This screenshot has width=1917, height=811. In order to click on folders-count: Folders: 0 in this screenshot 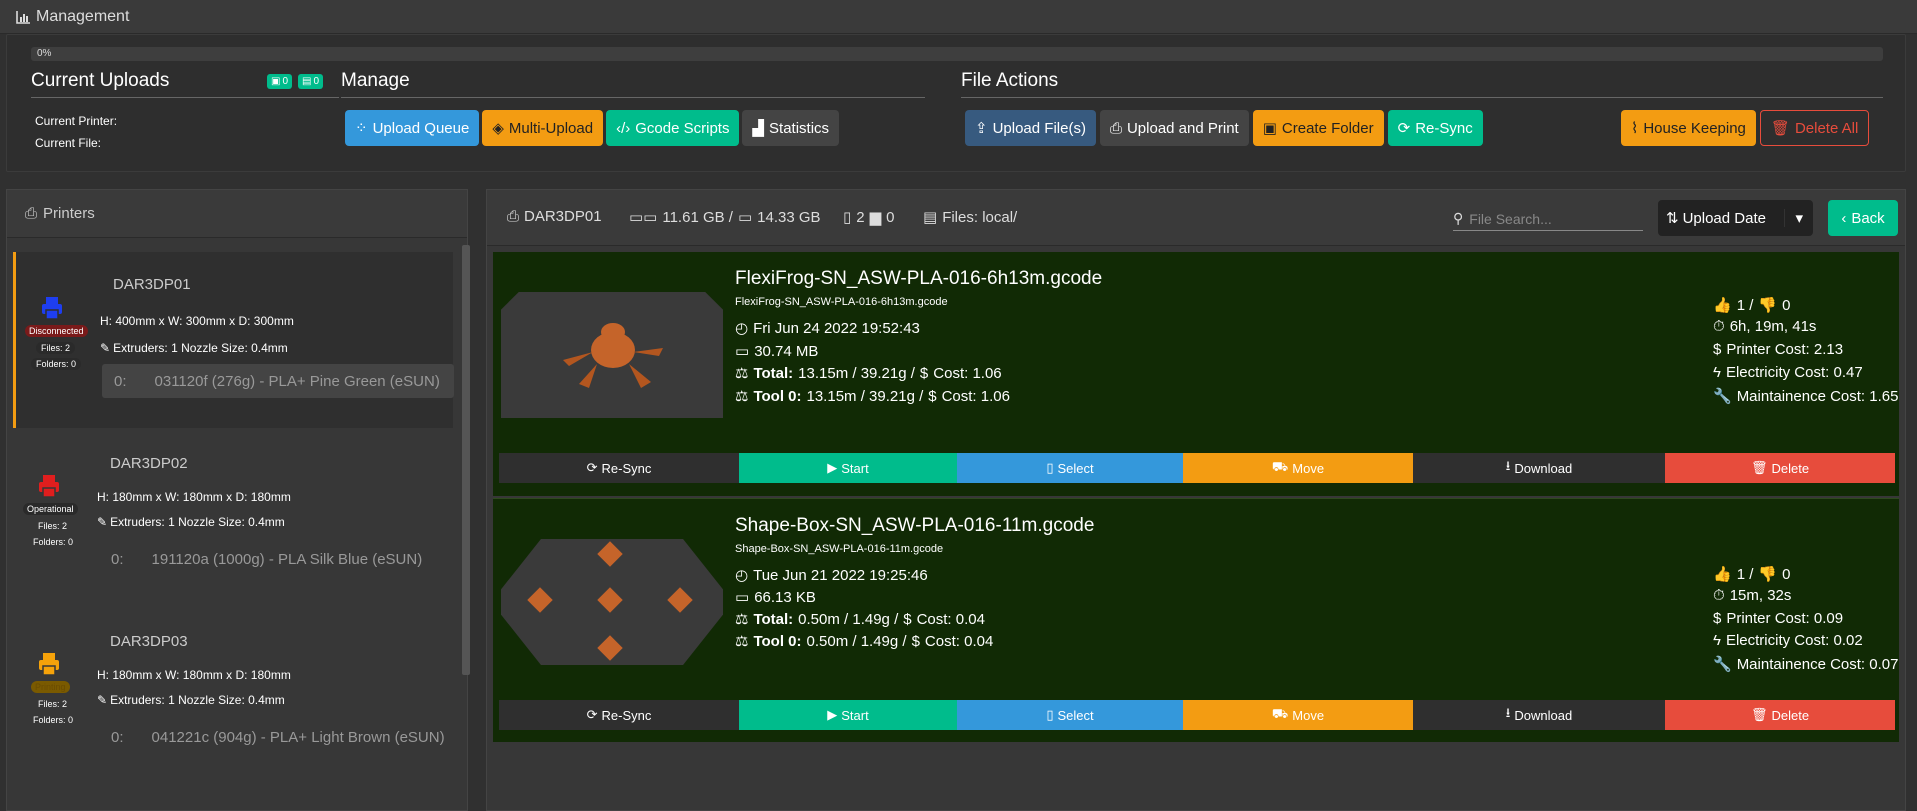, I will do `click(53, 720)`.